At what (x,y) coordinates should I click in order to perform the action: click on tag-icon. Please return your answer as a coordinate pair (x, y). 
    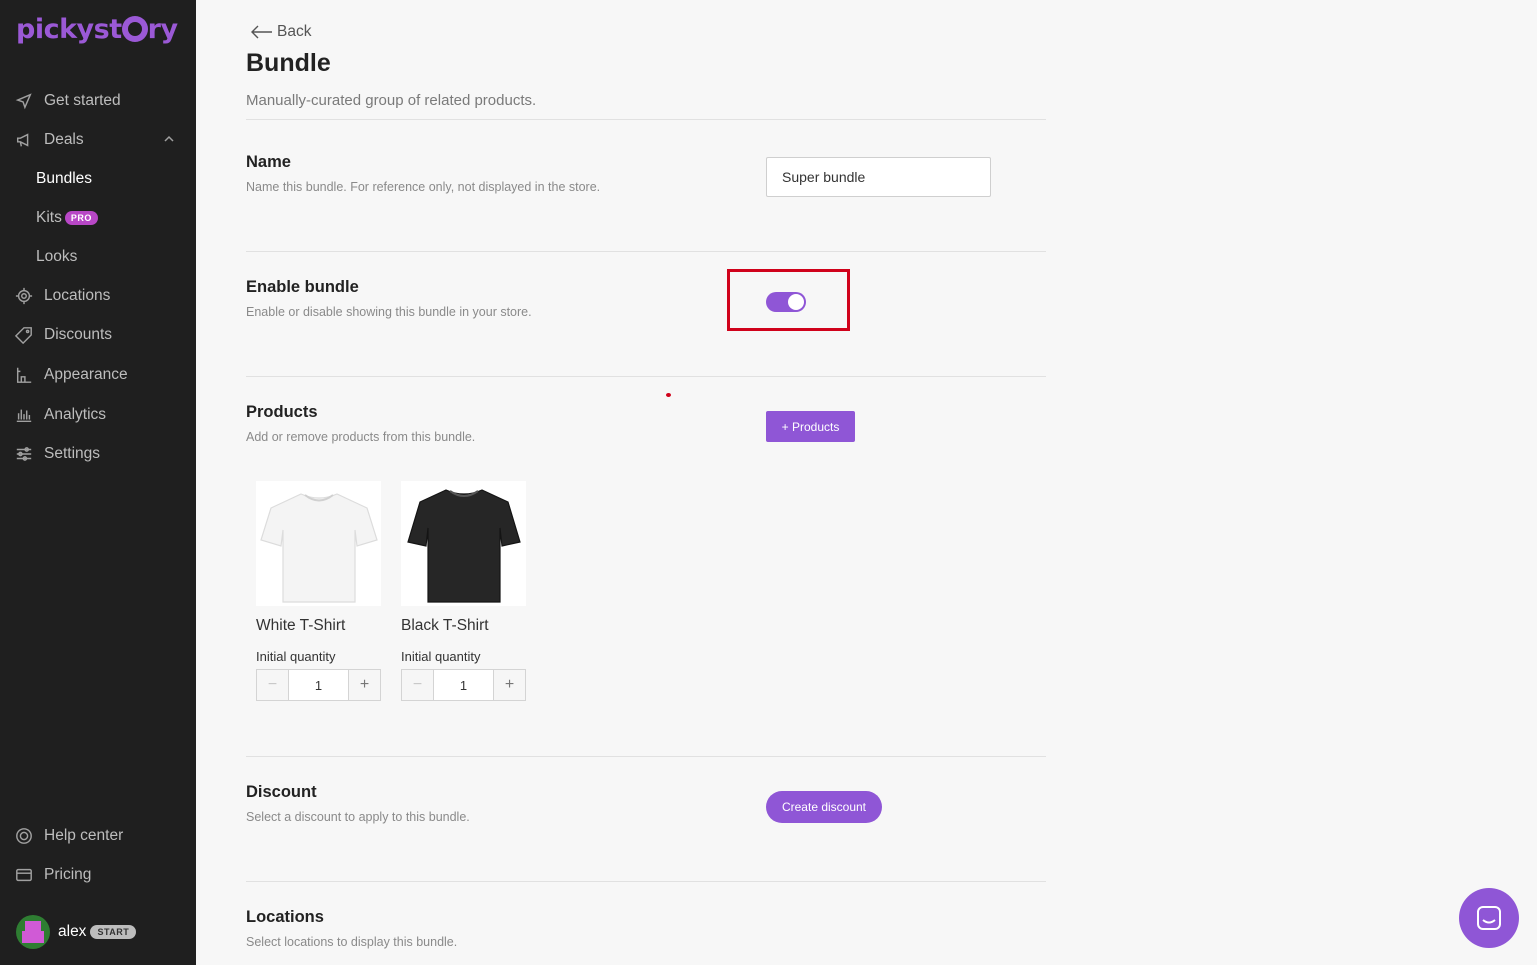
    Looking at the image, I should click on (24, 335).